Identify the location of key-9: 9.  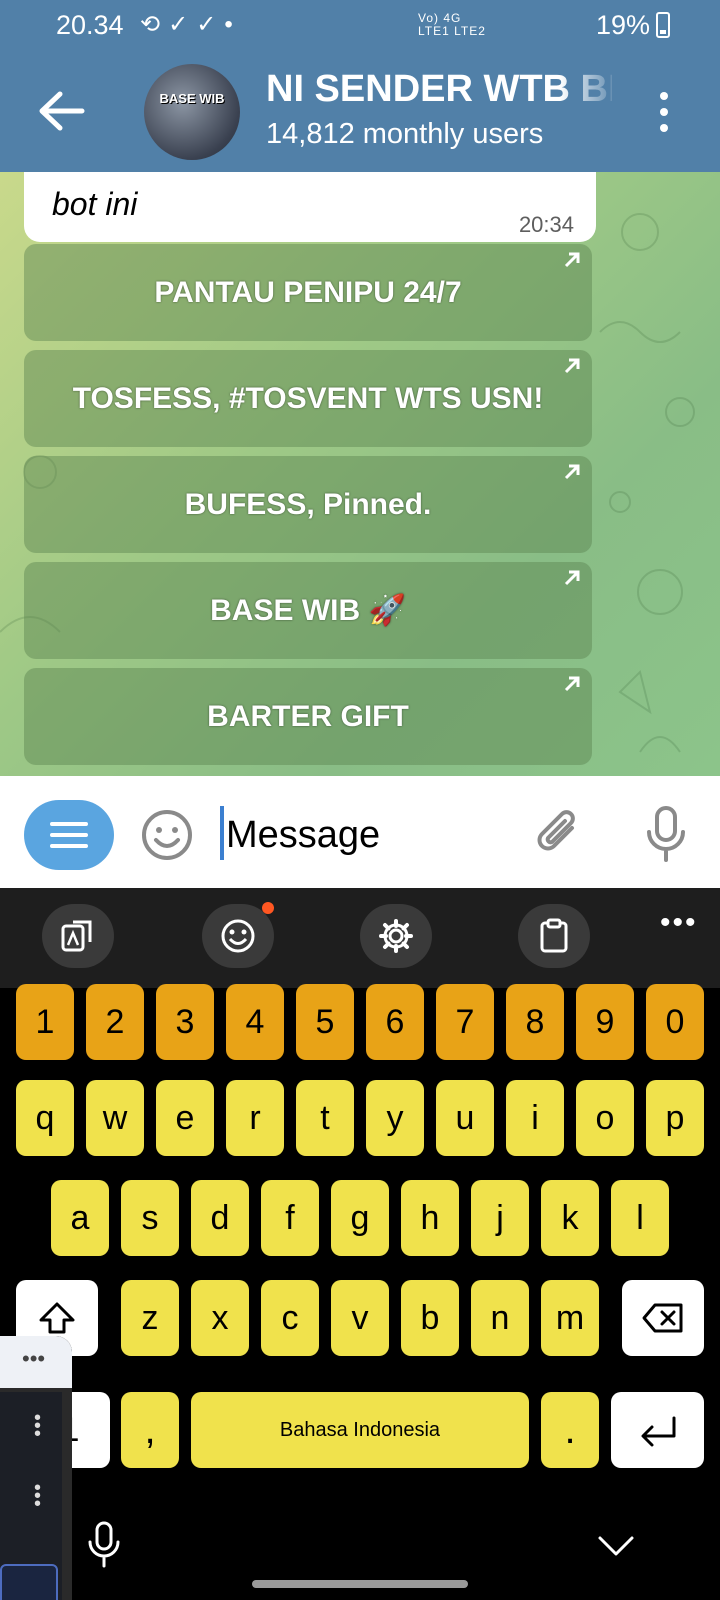
(605, 1022).